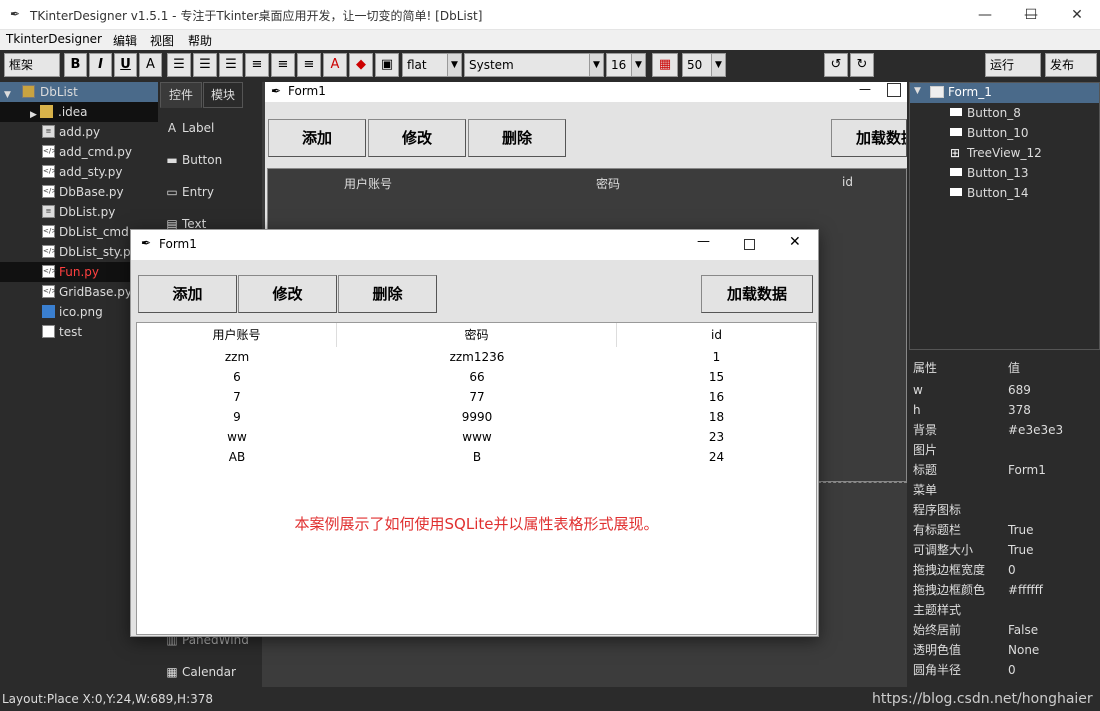  I want to click on popup-maximize-icon, so click(749, 244).